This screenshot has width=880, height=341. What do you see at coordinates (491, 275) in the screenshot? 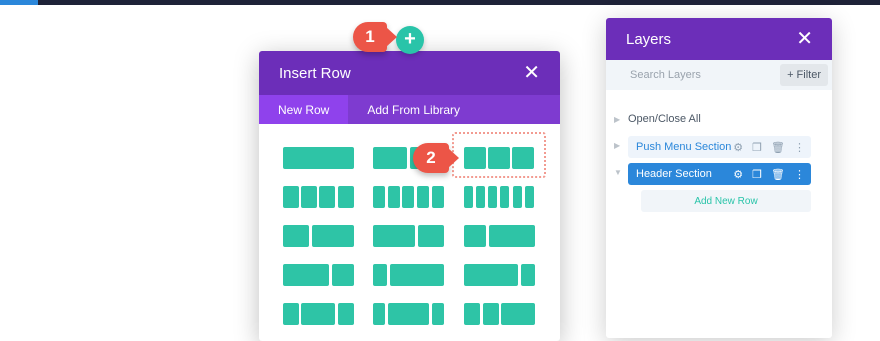
I see `layout-4-1-a` at bounding box center [491, 275].